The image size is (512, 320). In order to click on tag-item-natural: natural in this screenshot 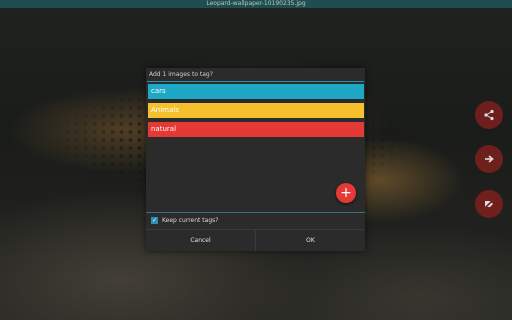, I will do `click(256, 129)`.